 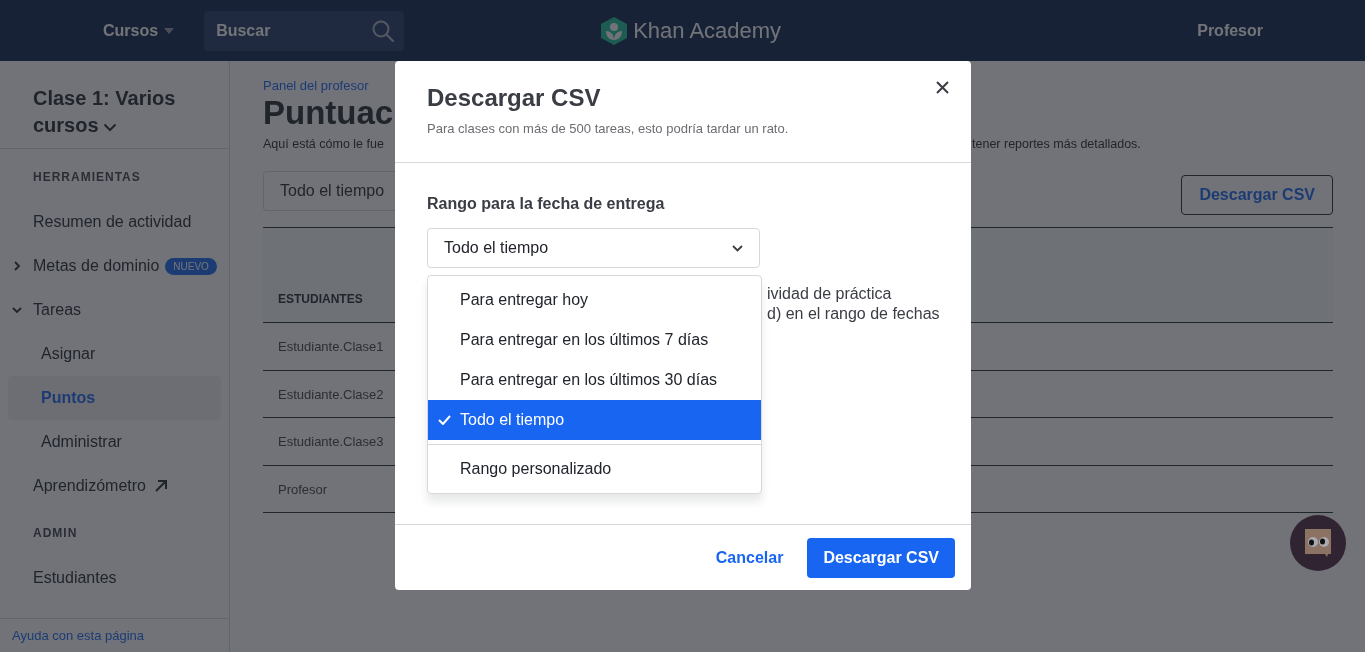 I want to click on sidebar-item-label: Metas de dominio, so click(x=96, y=266).